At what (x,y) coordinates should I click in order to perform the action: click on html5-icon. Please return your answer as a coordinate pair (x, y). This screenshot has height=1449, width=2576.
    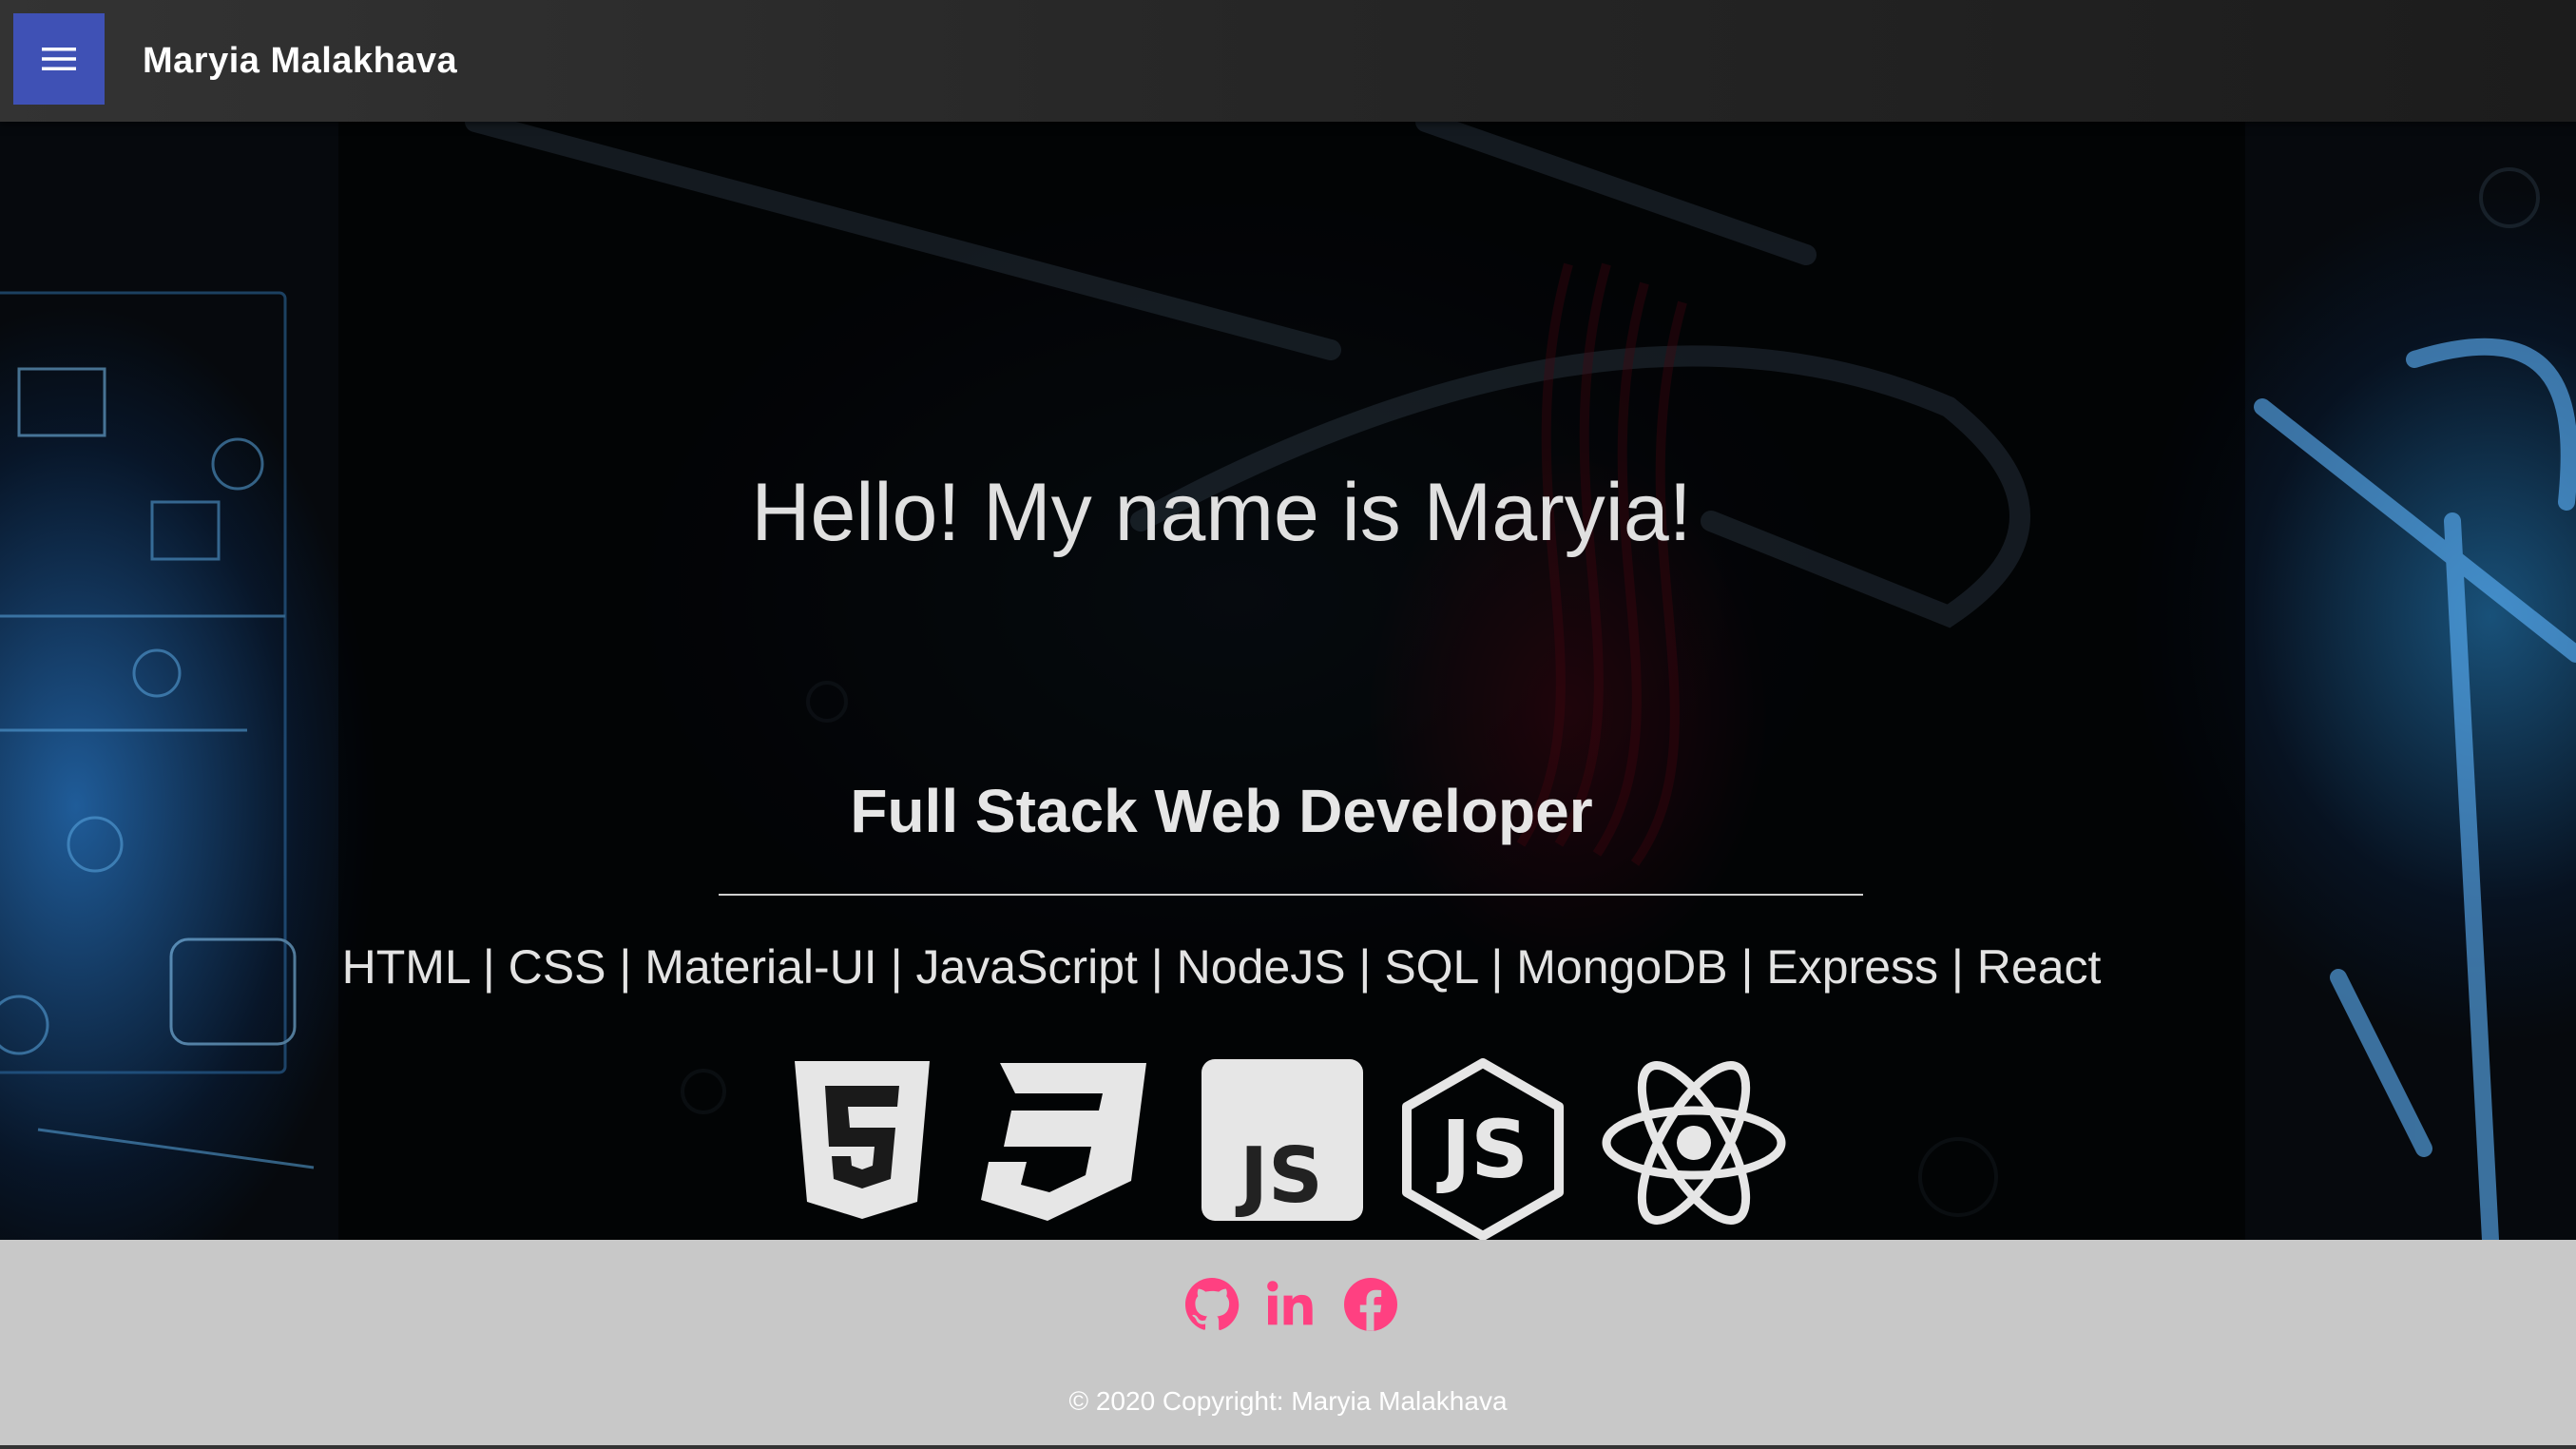
    Looking at the image, I should click on (862, 1145).